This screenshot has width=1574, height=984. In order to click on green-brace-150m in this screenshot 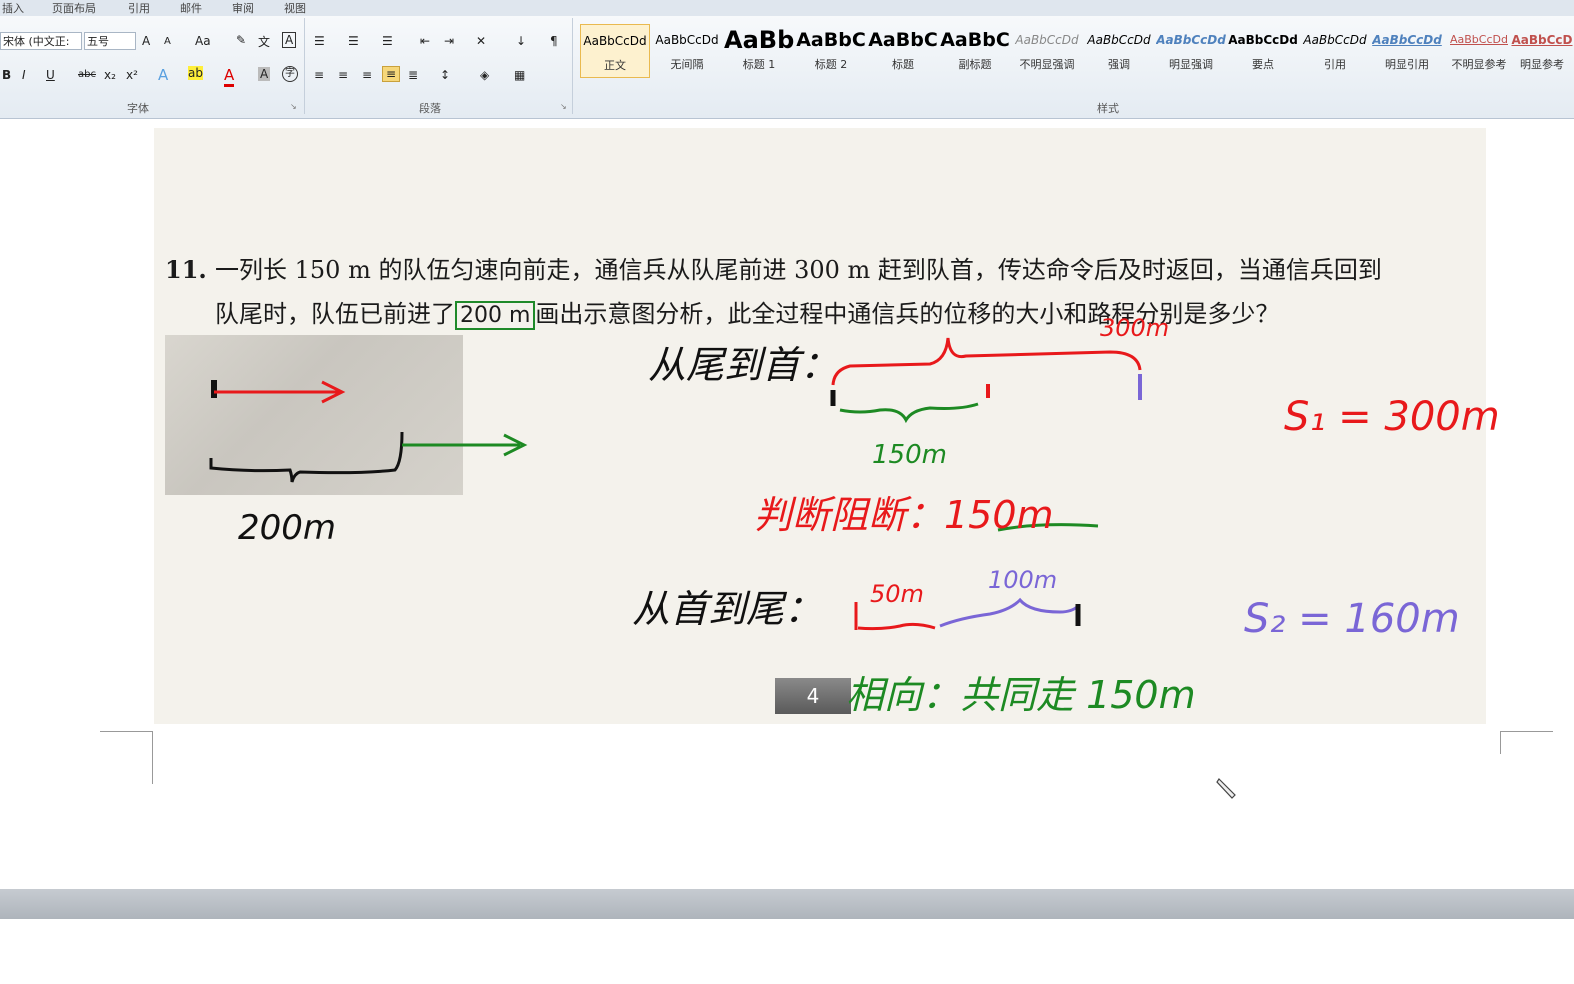, I will do `click(909, 413)`.